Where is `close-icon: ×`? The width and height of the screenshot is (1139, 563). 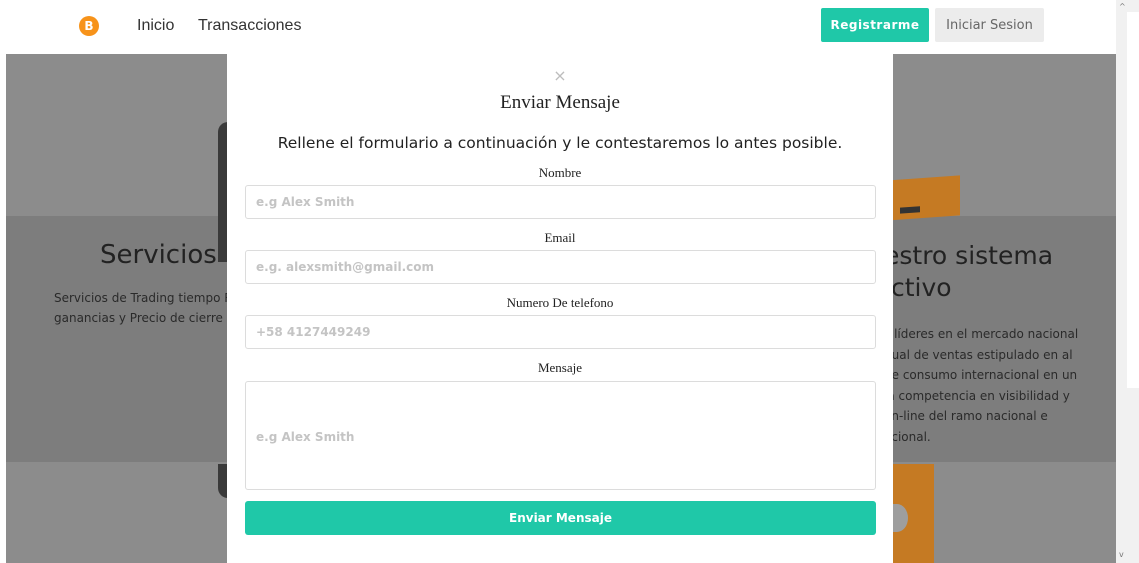 close-icon: × is located at coordinates (560, 76).